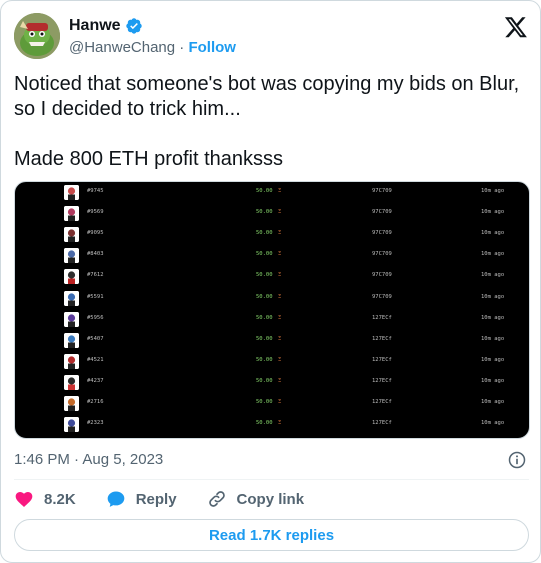 This screenshot has height=563, width=541. Describe the element at coordinates (272, 299) in the screenshot. I see `activity-row: #5591 50.00 Ξ 97C709 10m ago` at that location.